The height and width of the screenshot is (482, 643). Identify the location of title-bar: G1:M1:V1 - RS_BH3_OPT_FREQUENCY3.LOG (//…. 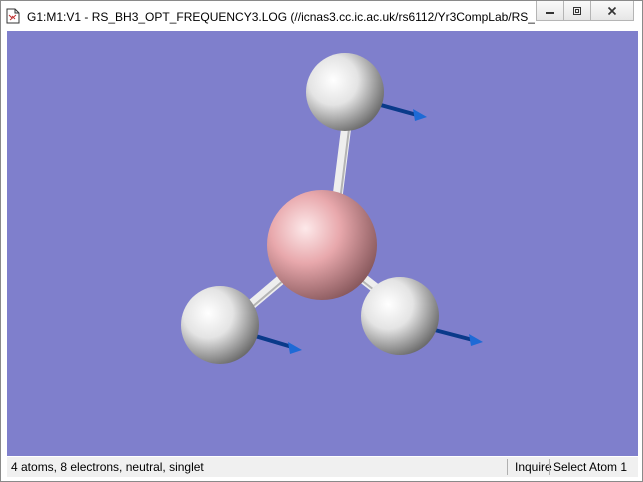
(321, 16).